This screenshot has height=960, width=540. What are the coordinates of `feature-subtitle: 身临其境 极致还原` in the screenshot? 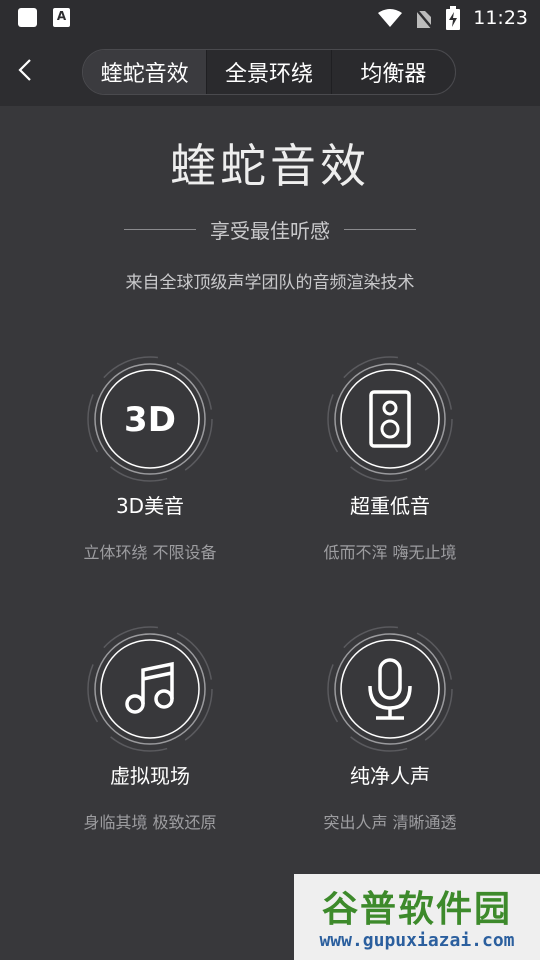 It's located at (150, 822).